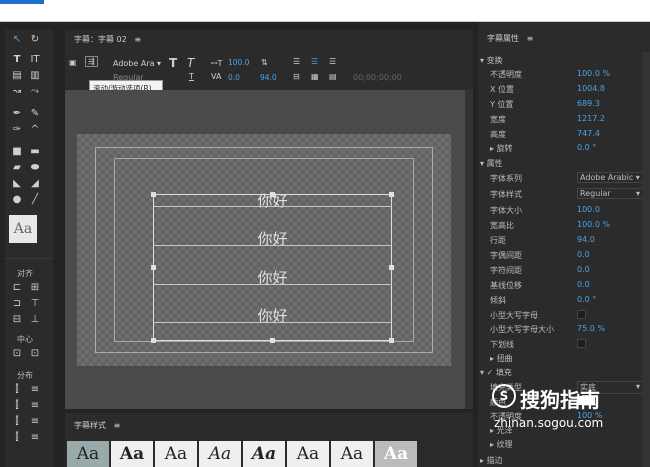 The height and width of the screenshot is (467, 650). Describe the element at coordinates (588, 209) in the screenshot. I see `font-size-prop-value: 100.0` at that location.